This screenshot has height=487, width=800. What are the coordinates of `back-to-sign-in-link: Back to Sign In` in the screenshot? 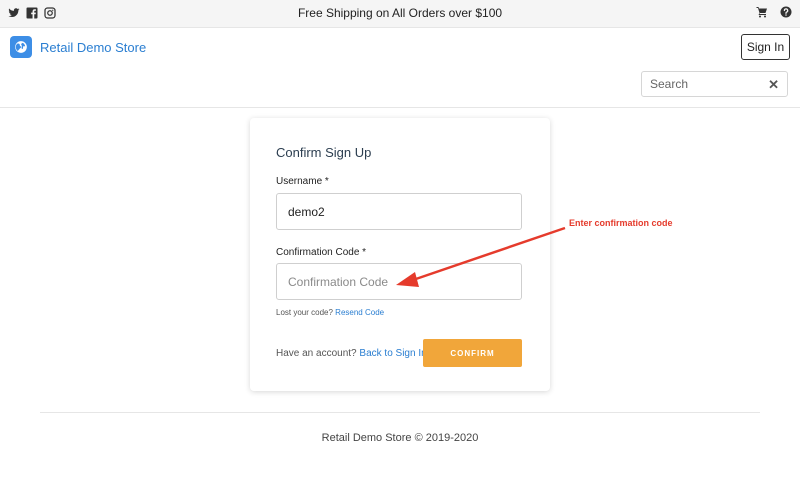 It's located at (392, 353).